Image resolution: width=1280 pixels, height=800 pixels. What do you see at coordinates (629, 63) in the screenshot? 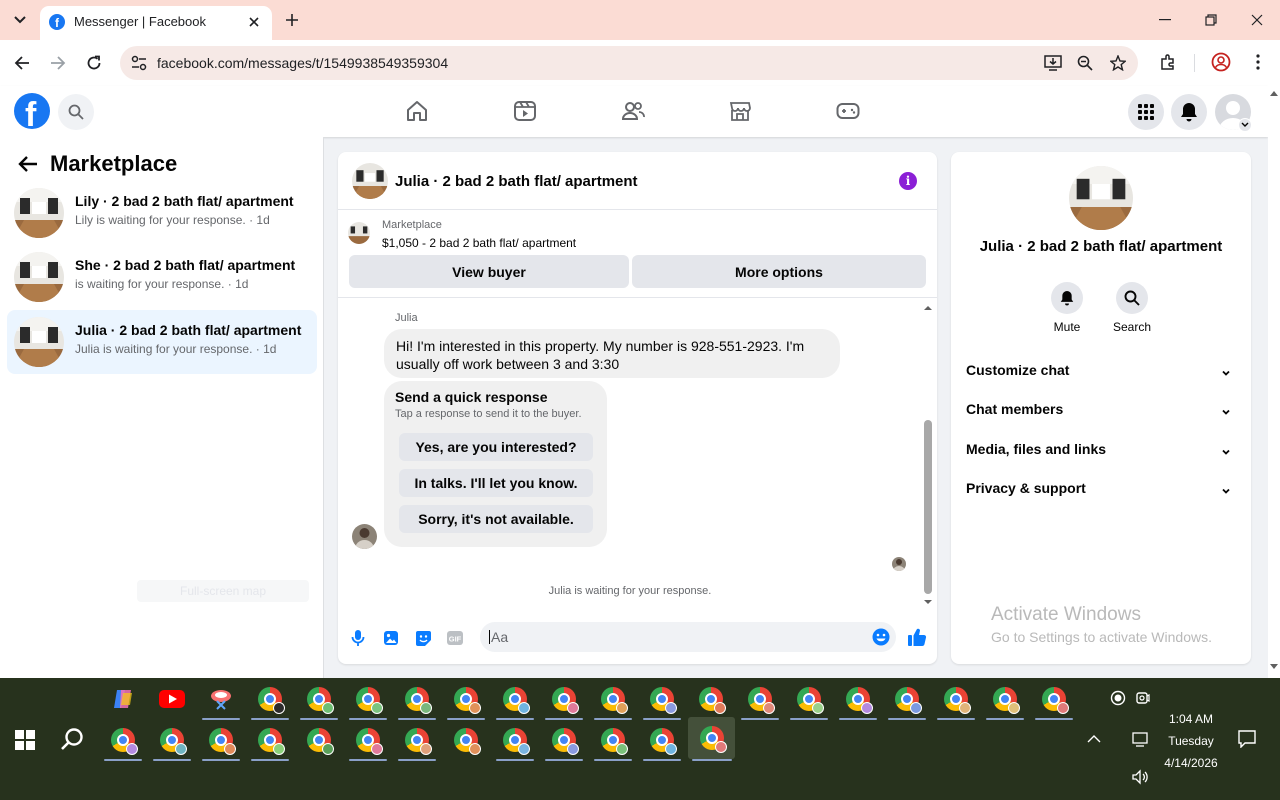
I see `address-bar: facebook.com/messages/t/1549938549359304` at bounding box center [629, 63].